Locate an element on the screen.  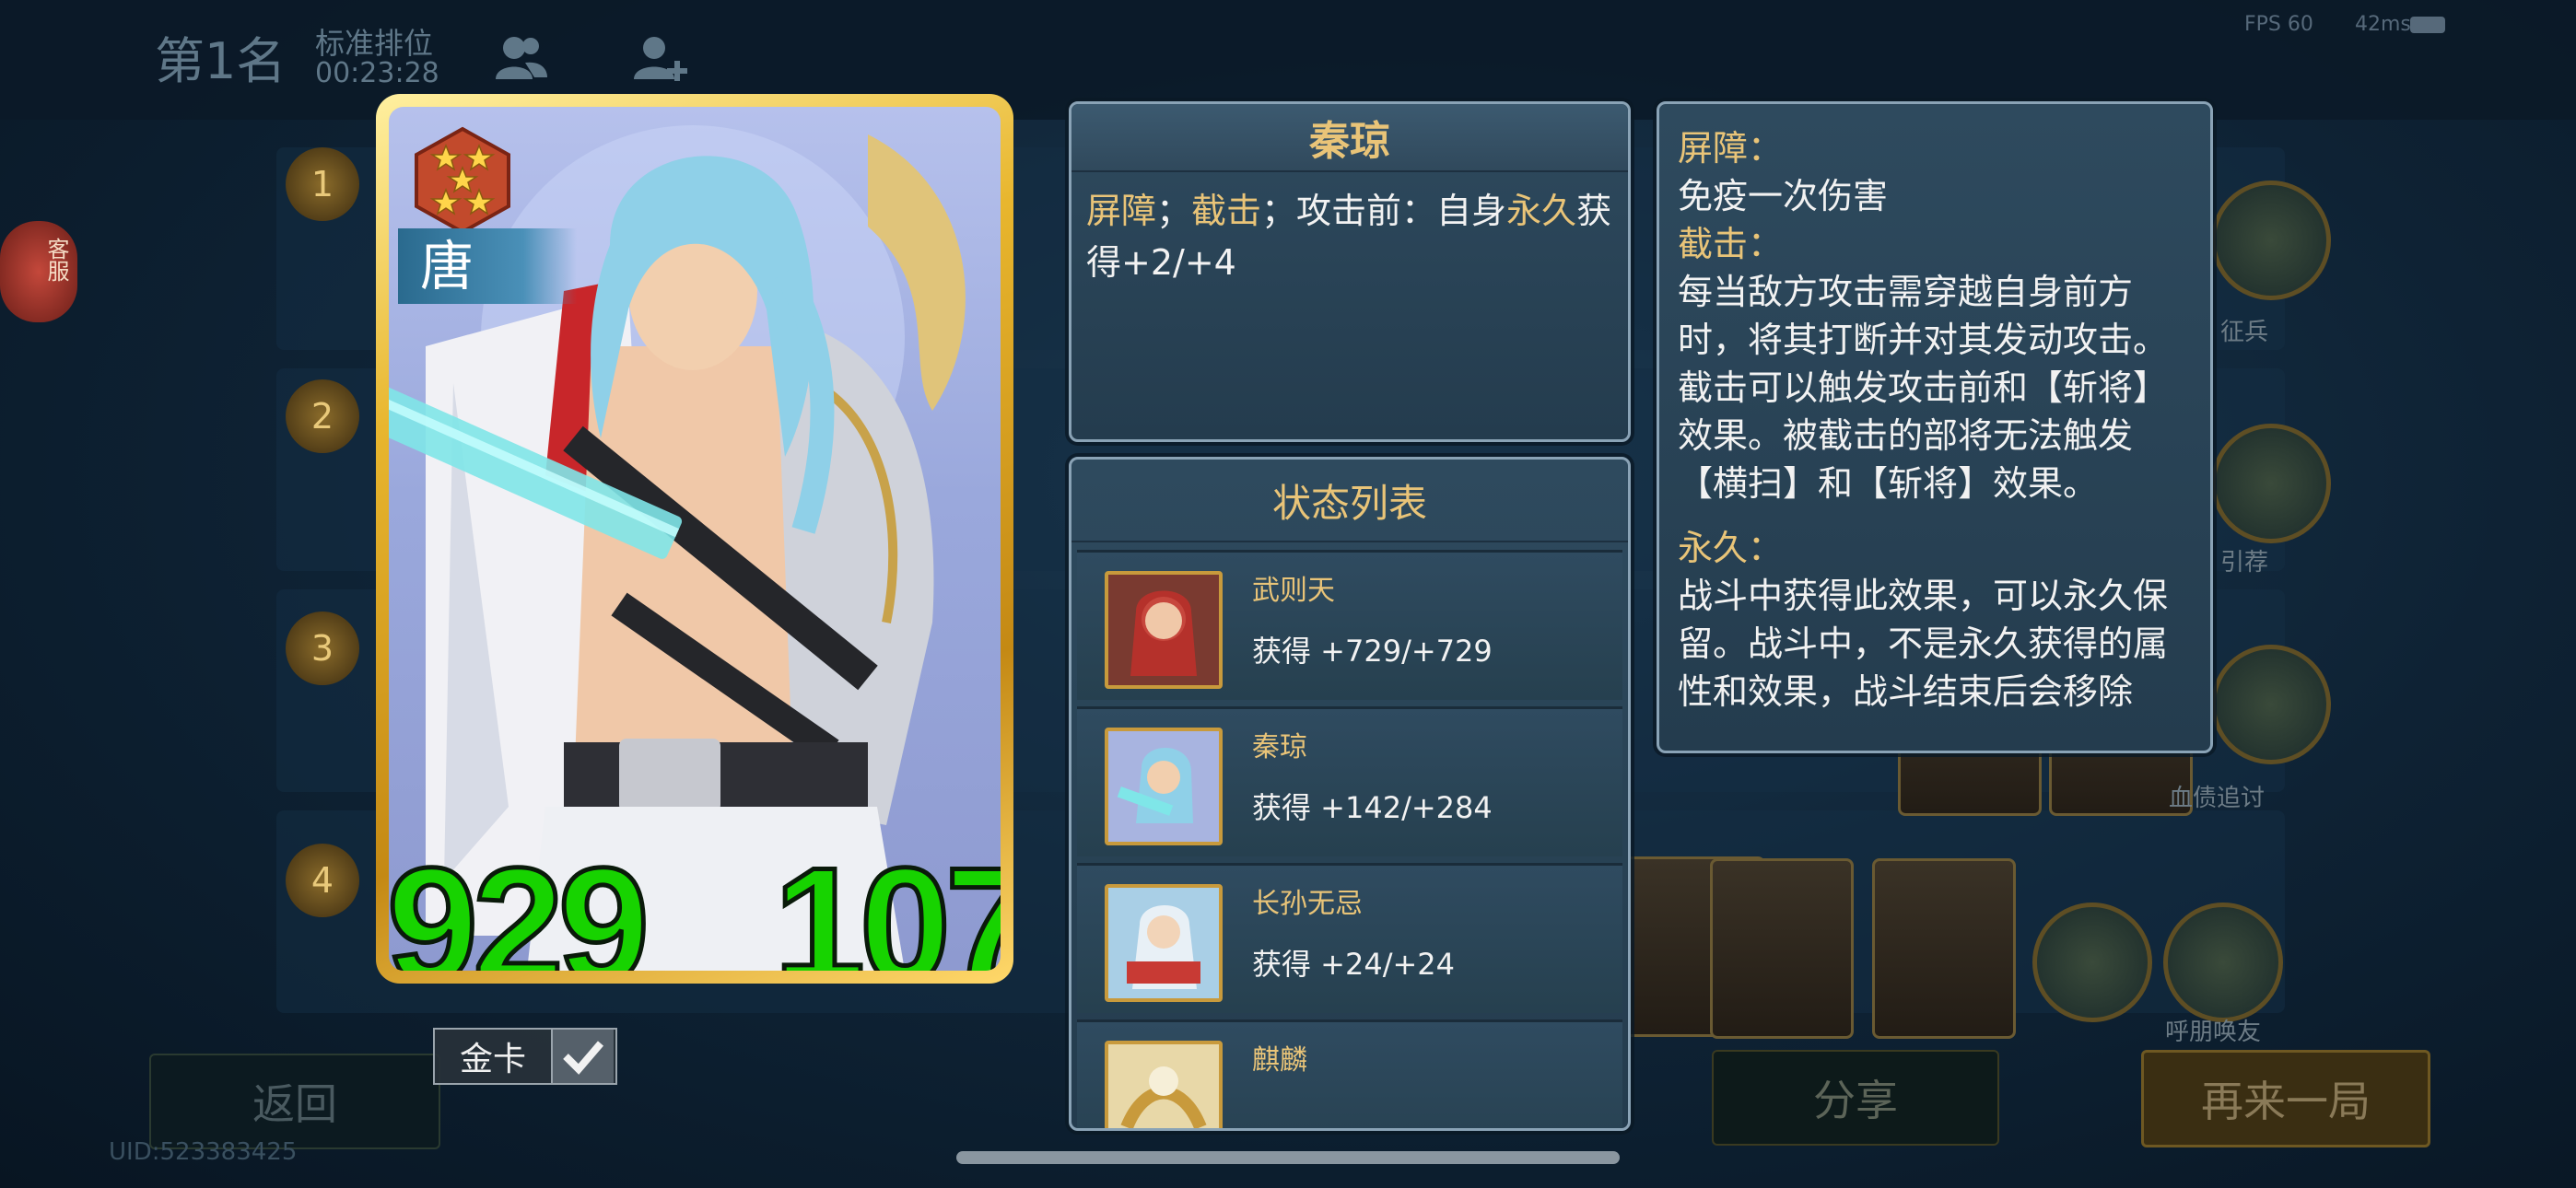
star-rank-badge is located at coordinates (462, 180).